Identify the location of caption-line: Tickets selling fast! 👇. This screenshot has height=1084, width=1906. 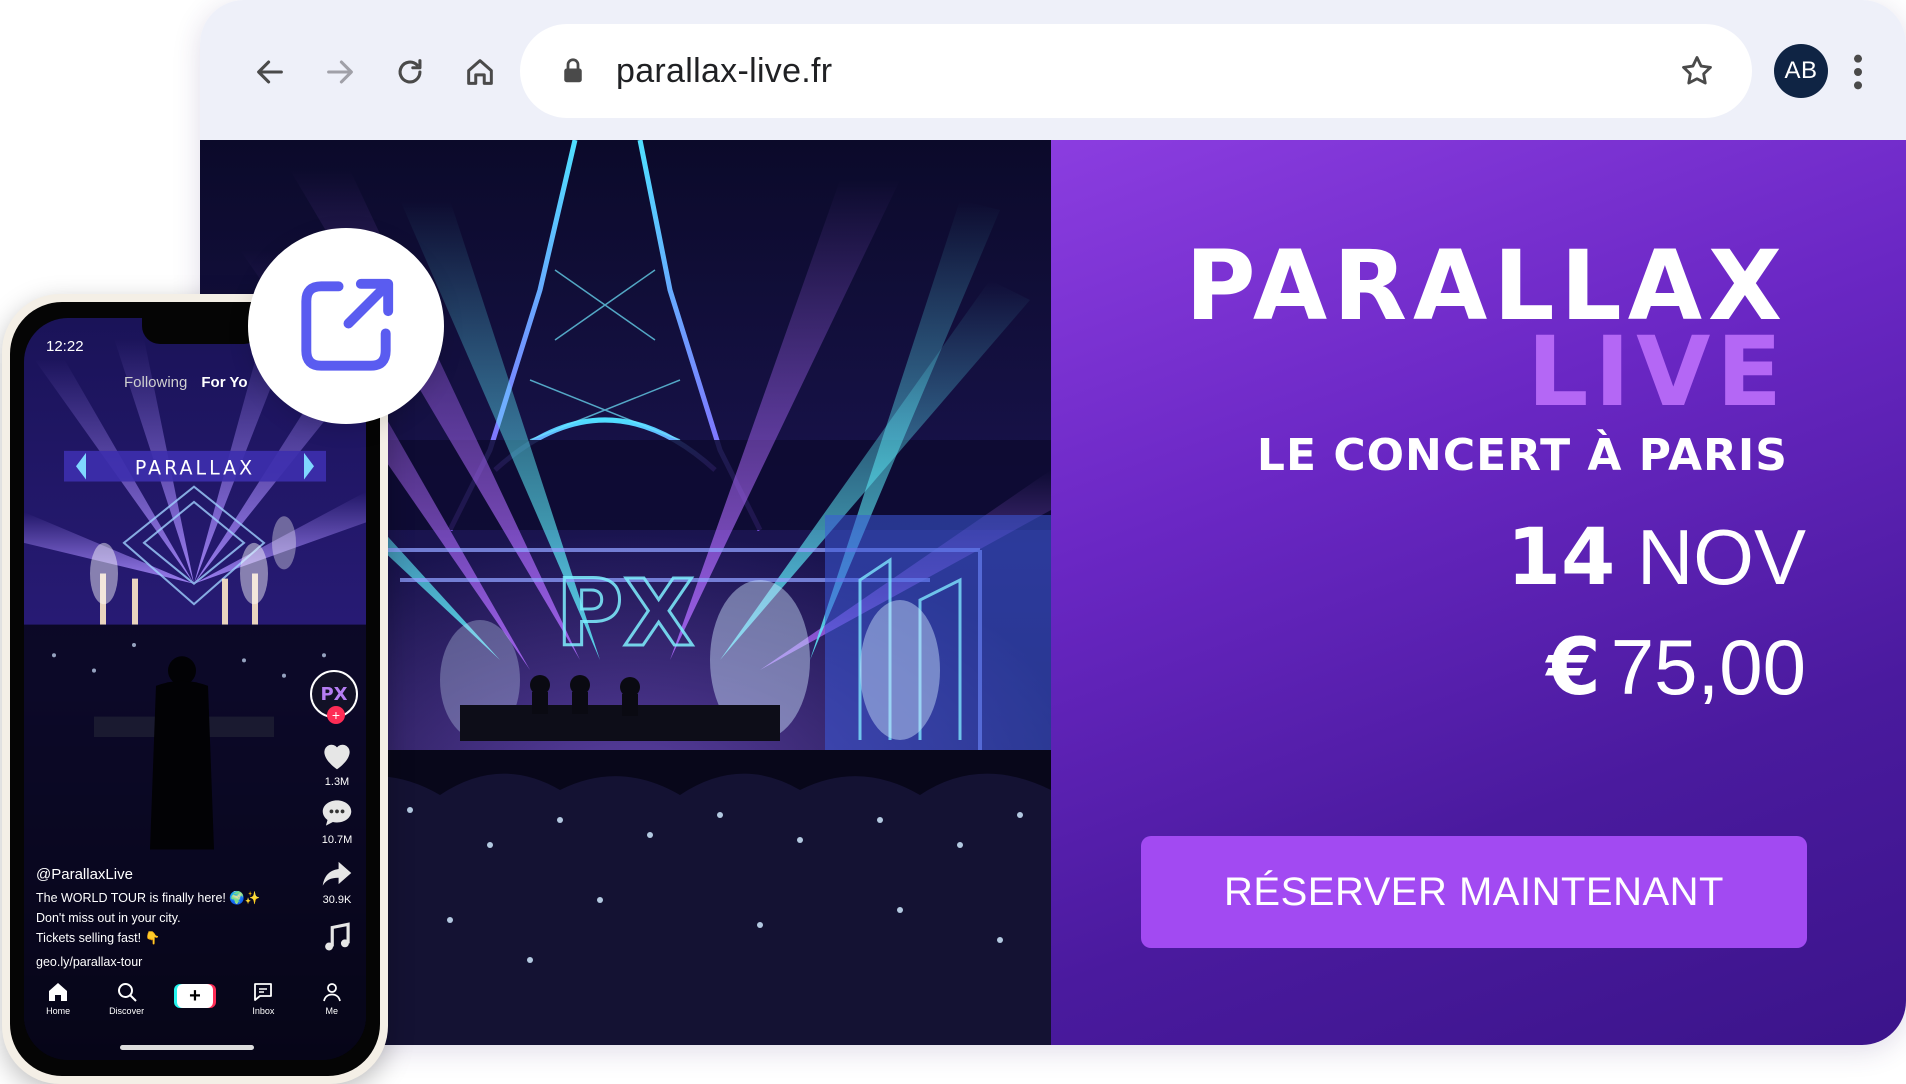
(98, 938).